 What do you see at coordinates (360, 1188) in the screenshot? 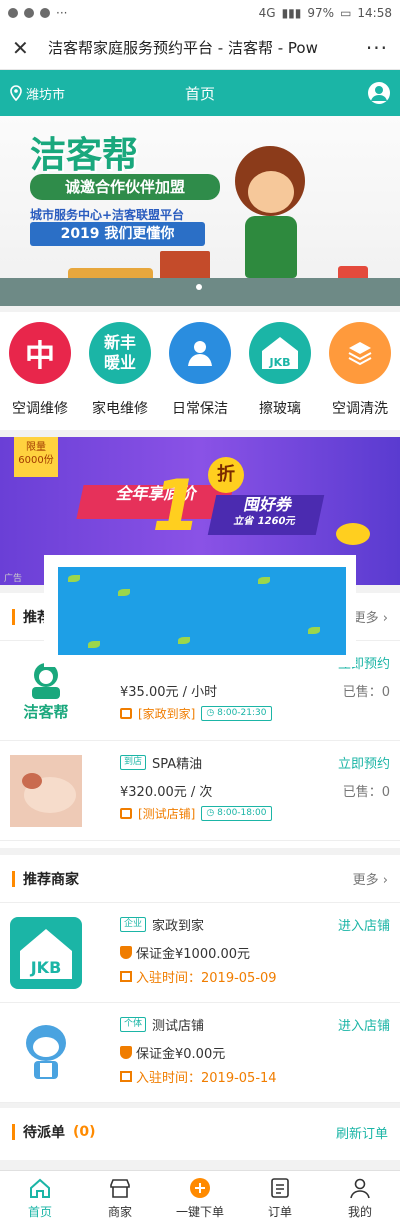
I see `user-icon` at bounding box center [360, 1188].